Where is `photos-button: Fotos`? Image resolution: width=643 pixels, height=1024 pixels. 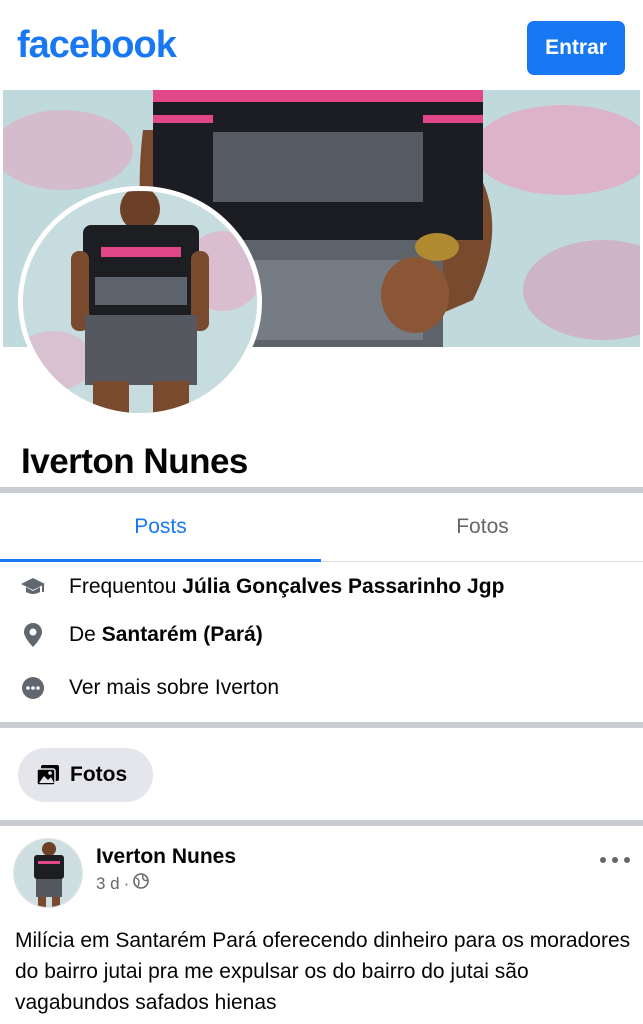 photos-button: Fotos is located at coordinates (85, 775).